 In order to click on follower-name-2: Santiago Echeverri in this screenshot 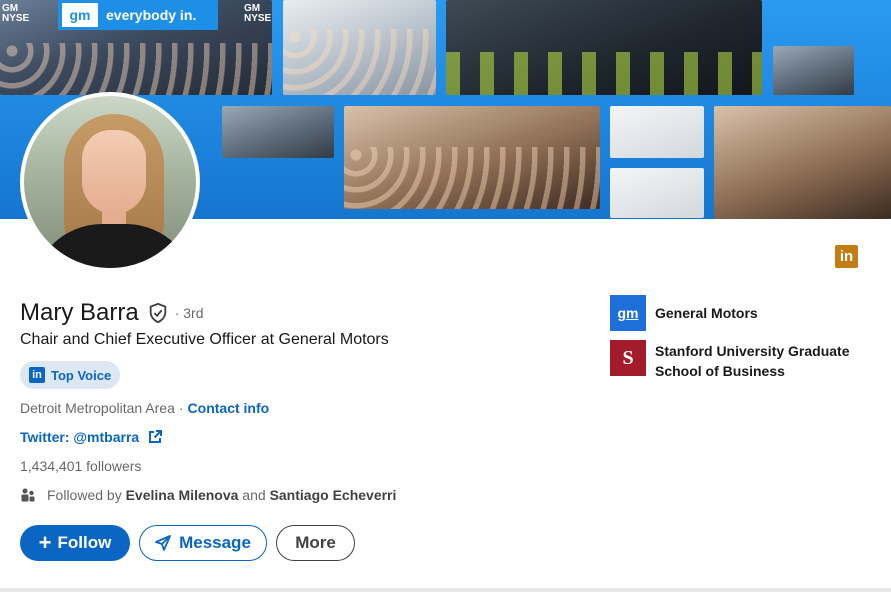, I will do `click(333, 495)`.